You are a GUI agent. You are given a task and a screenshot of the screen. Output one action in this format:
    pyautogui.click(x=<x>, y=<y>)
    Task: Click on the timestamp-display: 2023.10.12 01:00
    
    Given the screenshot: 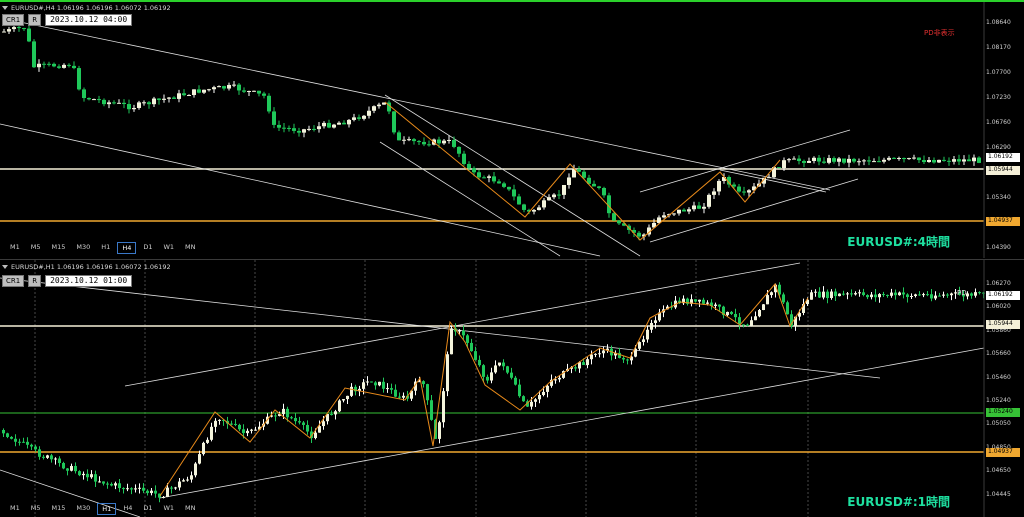 What is the action you would take?
    pyautogui.click(x=89, y=281)
    